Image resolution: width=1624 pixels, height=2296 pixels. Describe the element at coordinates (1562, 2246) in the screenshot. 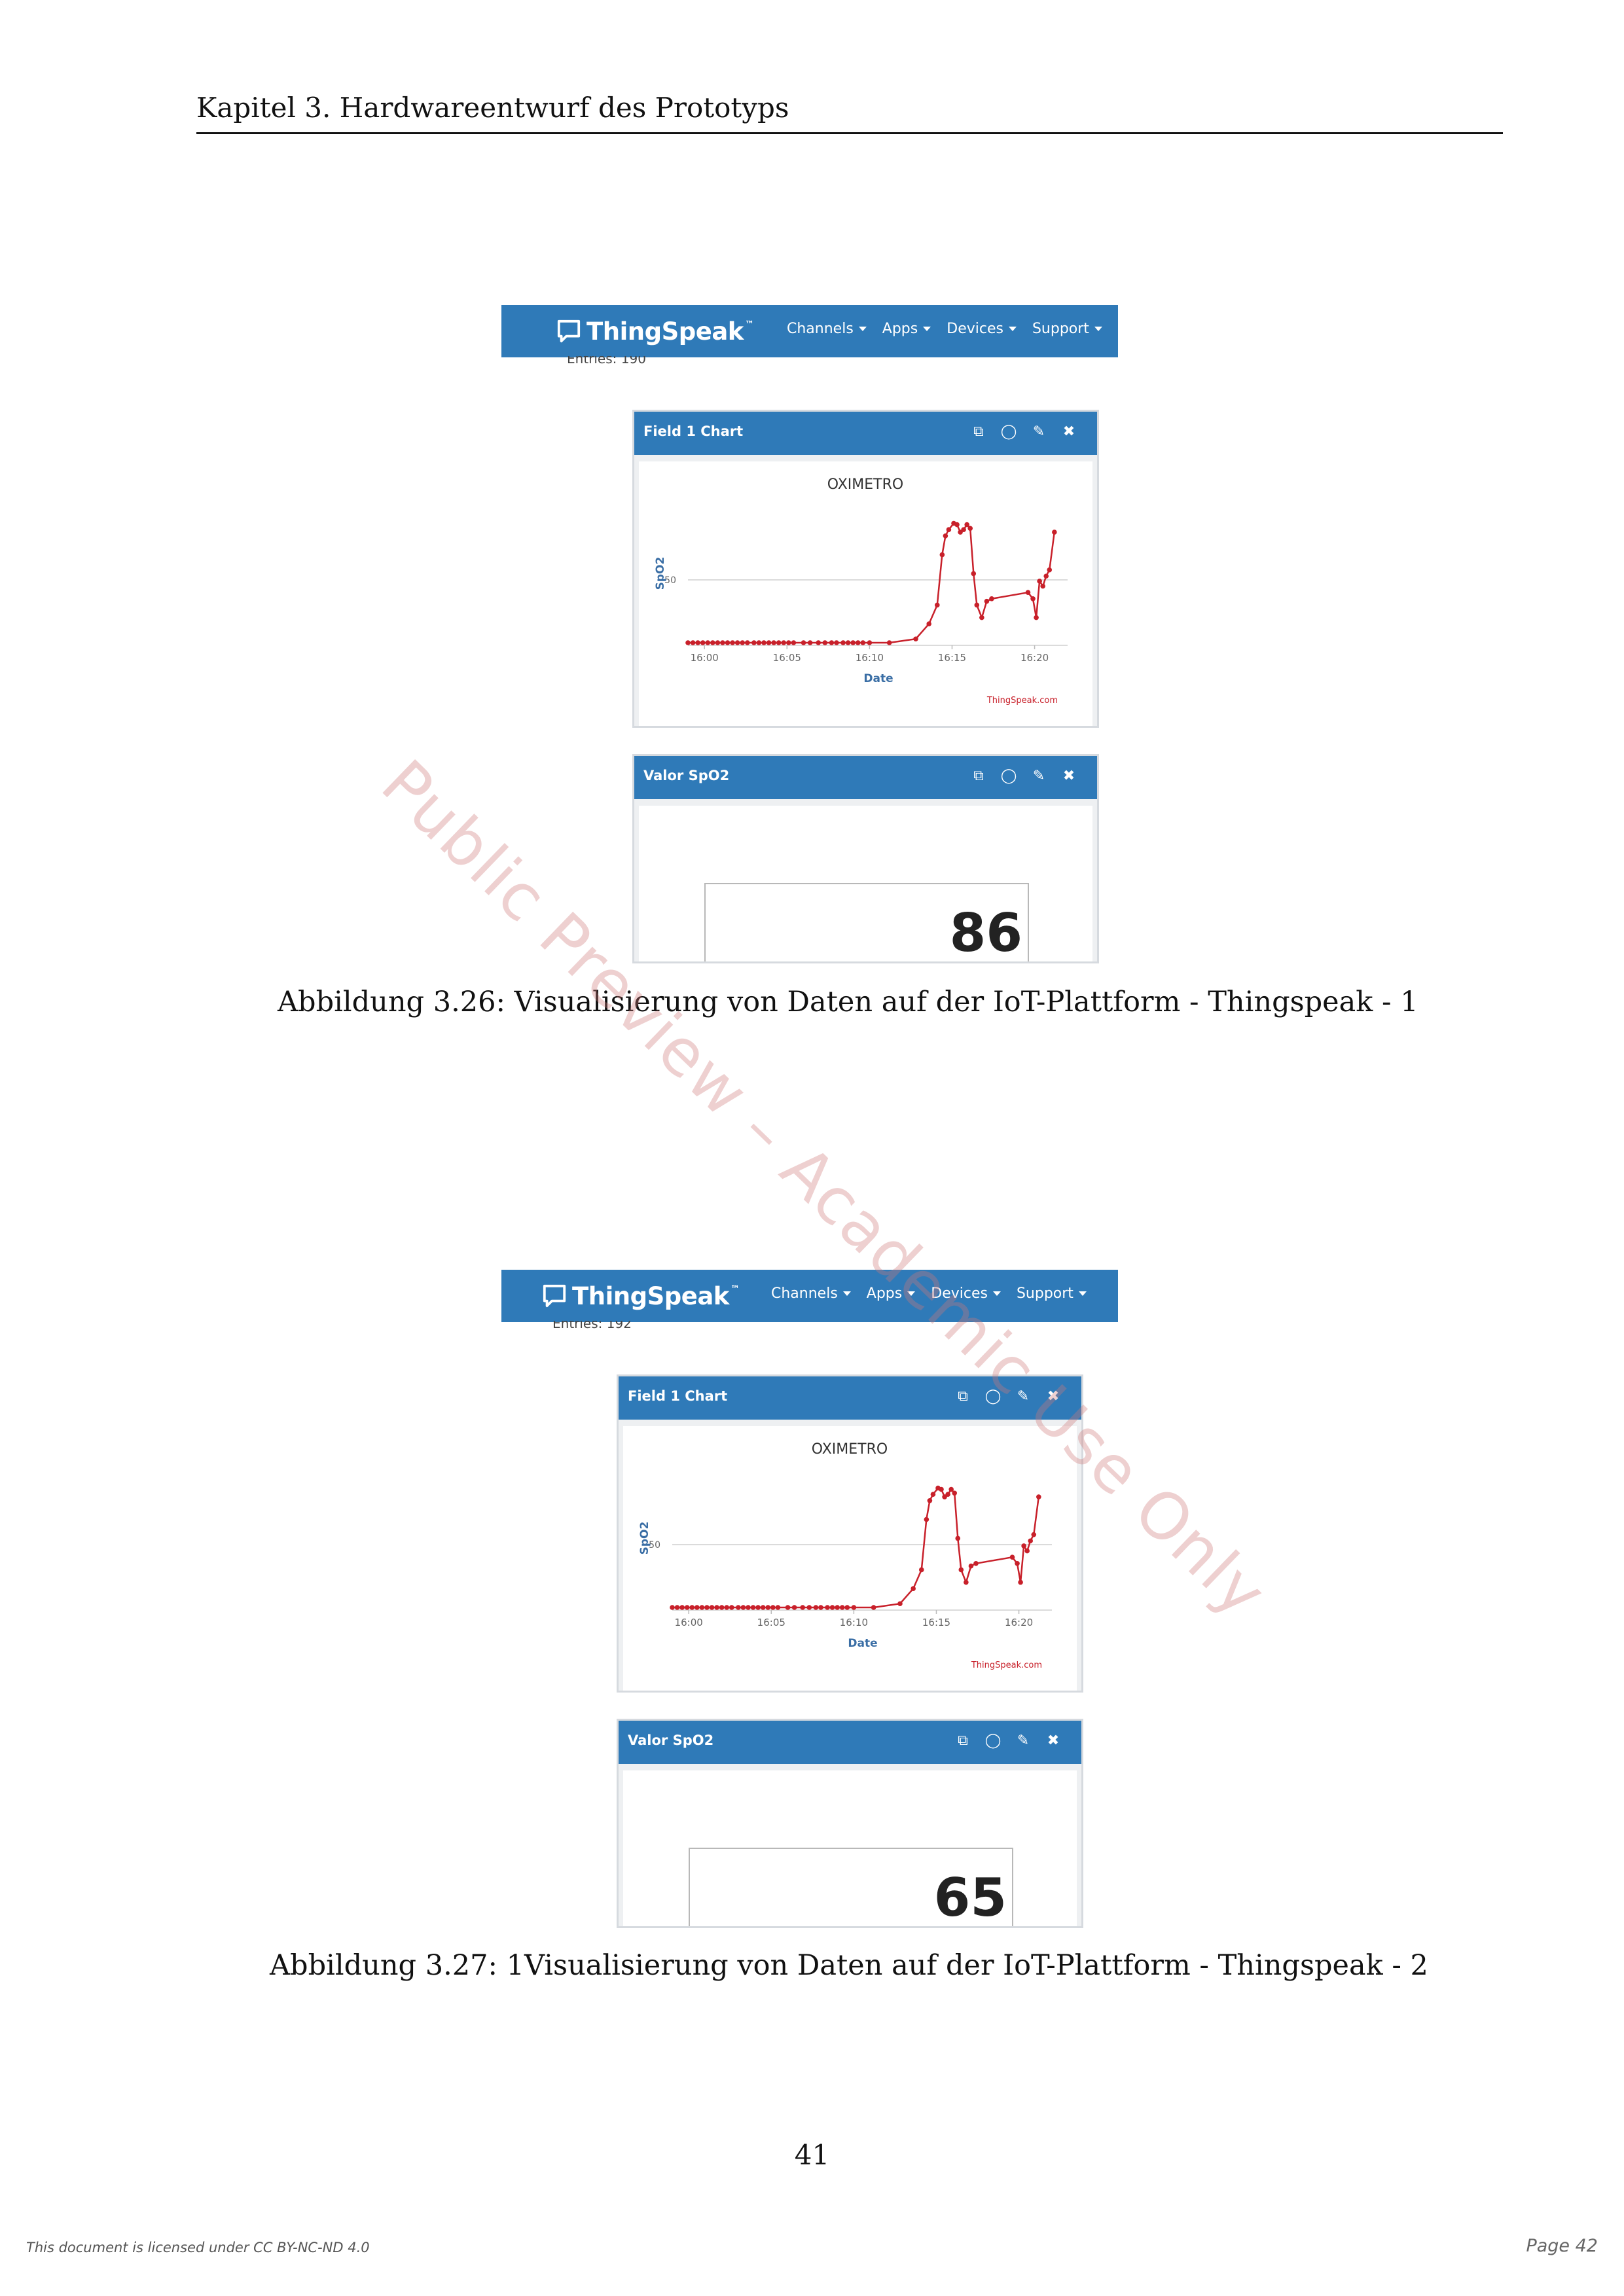

I see `page-label: Page 42` at that location.